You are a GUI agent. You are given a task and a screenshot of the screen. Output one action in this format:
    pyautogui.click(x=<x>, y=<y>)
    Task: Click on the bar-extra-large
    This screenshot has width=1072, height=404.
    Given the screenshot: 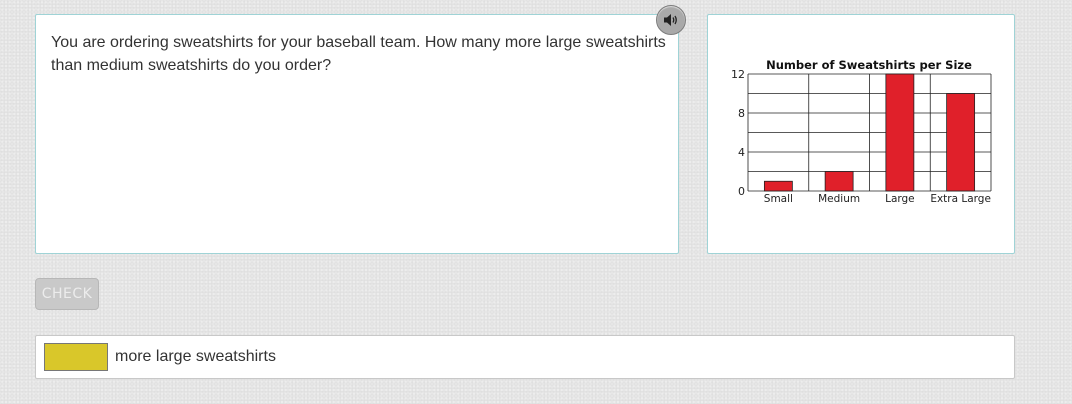 What is the action you would take?
    pyautogui.click(x=961, y=142)
    